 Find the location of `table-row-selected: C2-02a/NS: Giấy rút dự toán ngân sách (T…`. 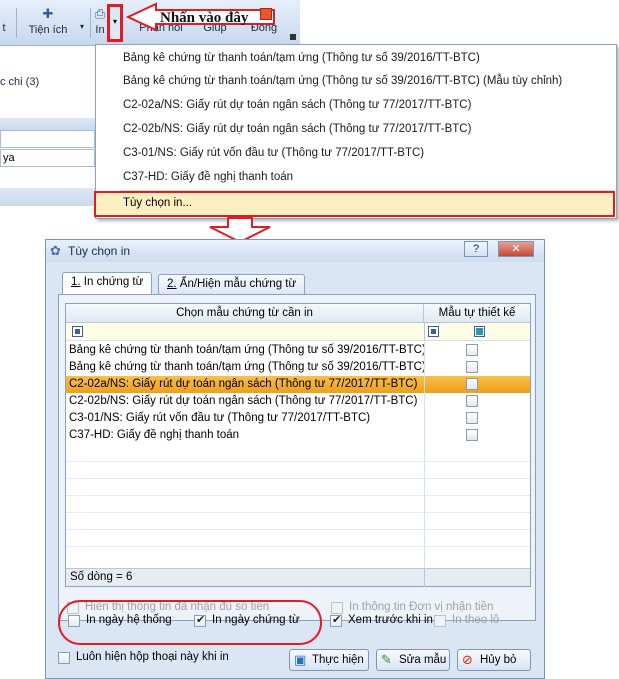

table-row-selected: C2-02a/NS: Giấy rút dự toán ngân sách (T… is located at coordinates (298, 384).